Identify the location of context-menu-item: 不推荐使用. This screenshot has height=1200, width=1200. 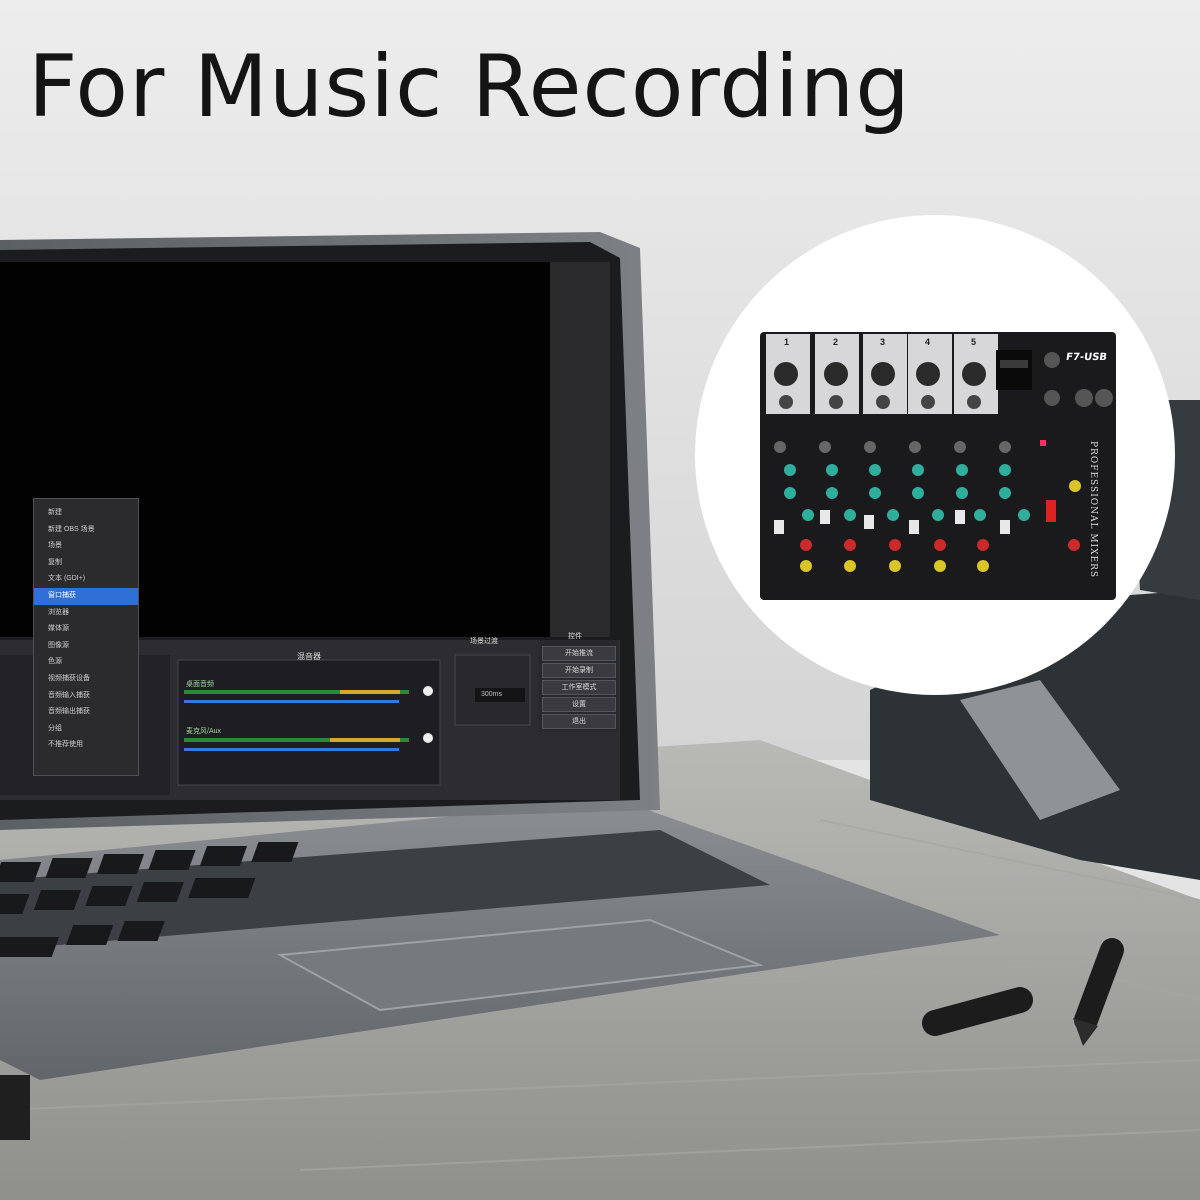
(86, 745).